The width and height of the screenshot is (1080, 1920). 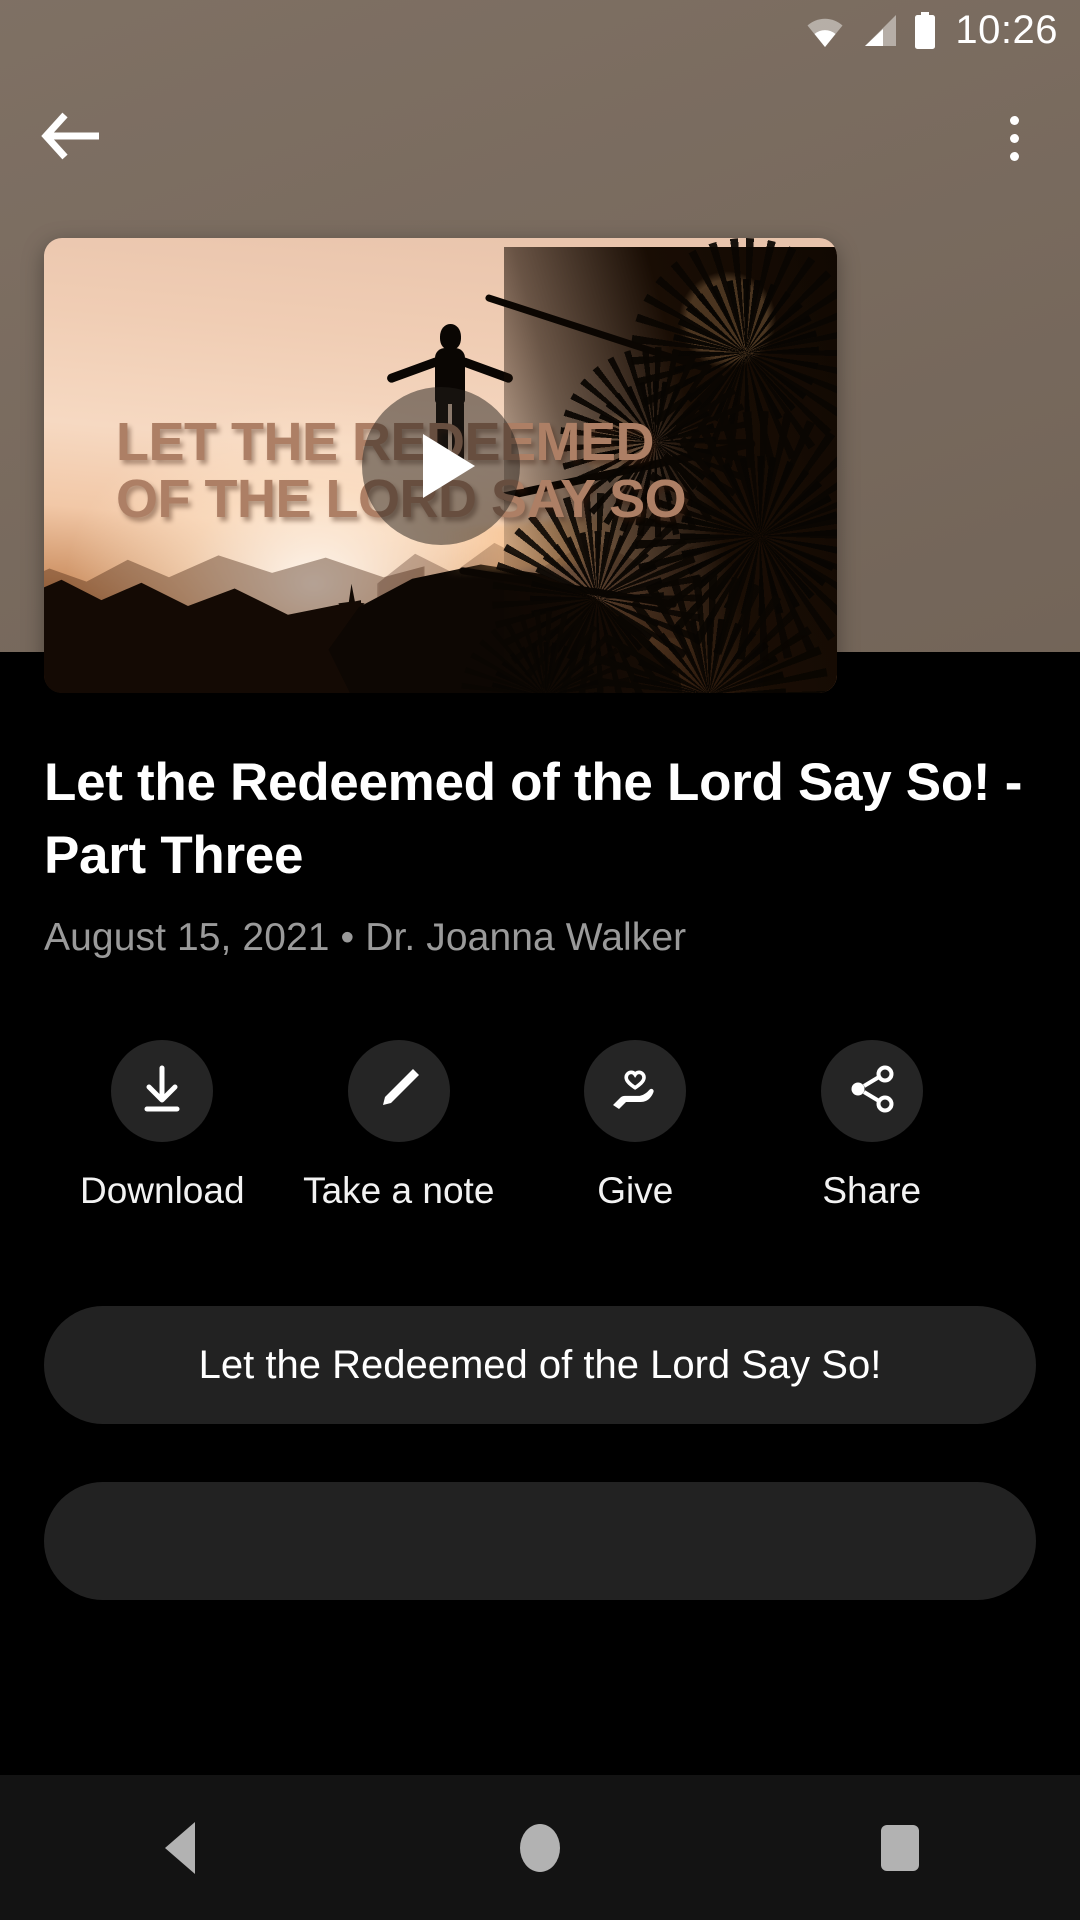 I want to click on action-download-label: Download, so click(x=162, y=1191).